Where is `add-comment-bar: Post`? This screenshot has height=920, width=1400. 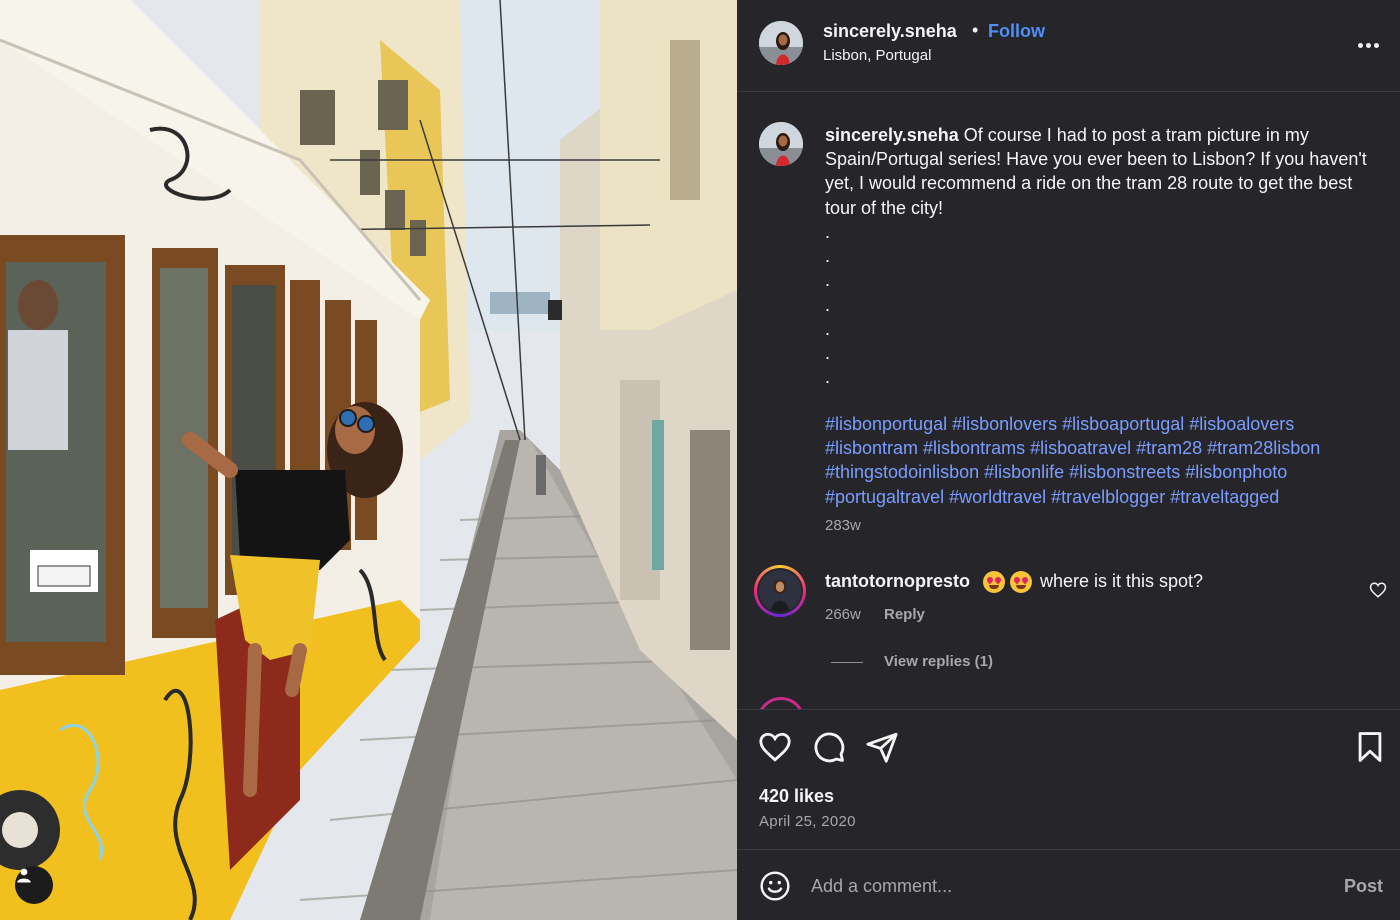
add-comment-bar: Post is located at coordinates (1068, 884).